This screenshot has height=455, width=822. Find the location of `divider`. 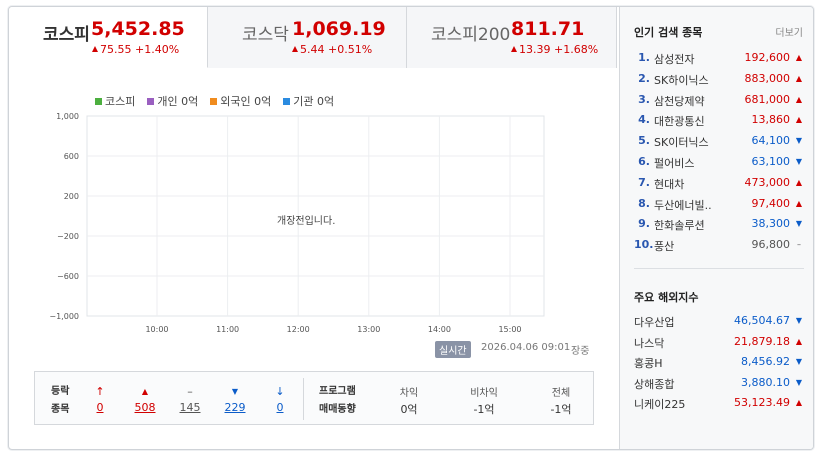

divider is located at coordinates (719, 268).